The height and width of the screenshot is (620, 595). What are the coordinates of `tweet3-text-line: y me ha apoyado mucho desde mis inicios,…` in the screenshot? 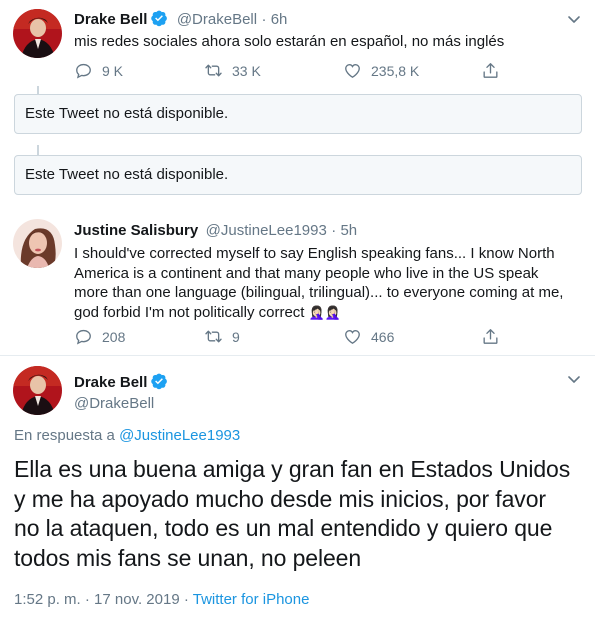 It's located at (280, 498).